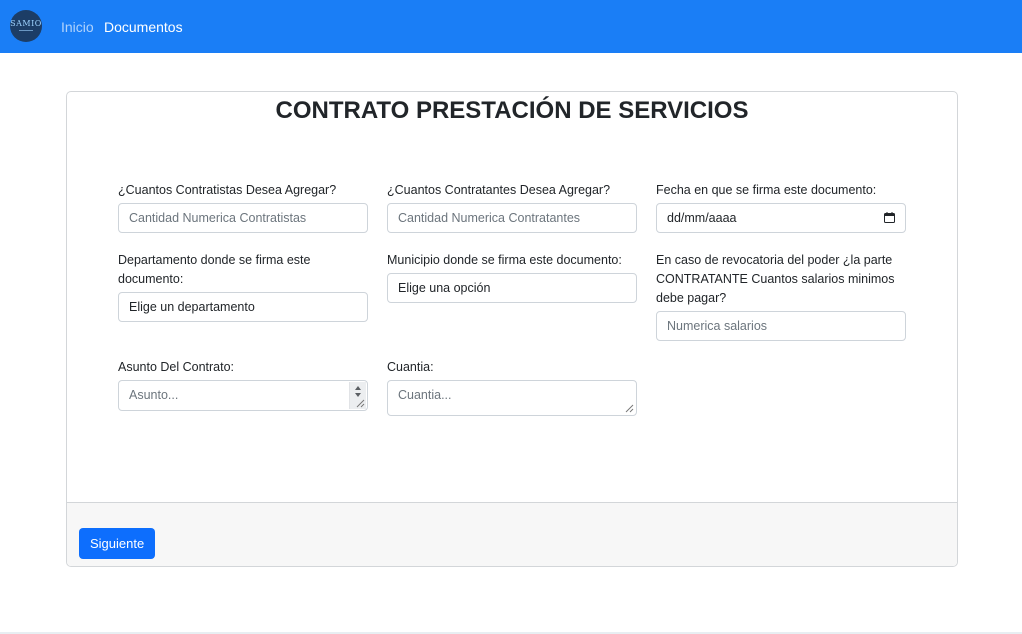 The height and width of the screenshot is (634, 1022). I want to click on spin-down-icon, so click(358, 395).